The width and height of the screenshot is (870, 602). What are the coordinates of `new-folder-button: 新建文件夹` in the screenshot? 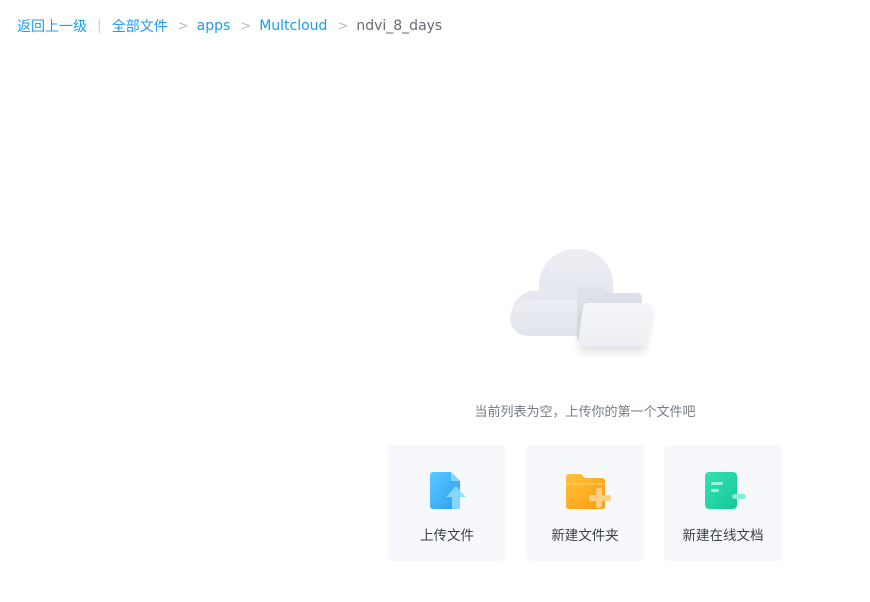 It's located at (585, 503).